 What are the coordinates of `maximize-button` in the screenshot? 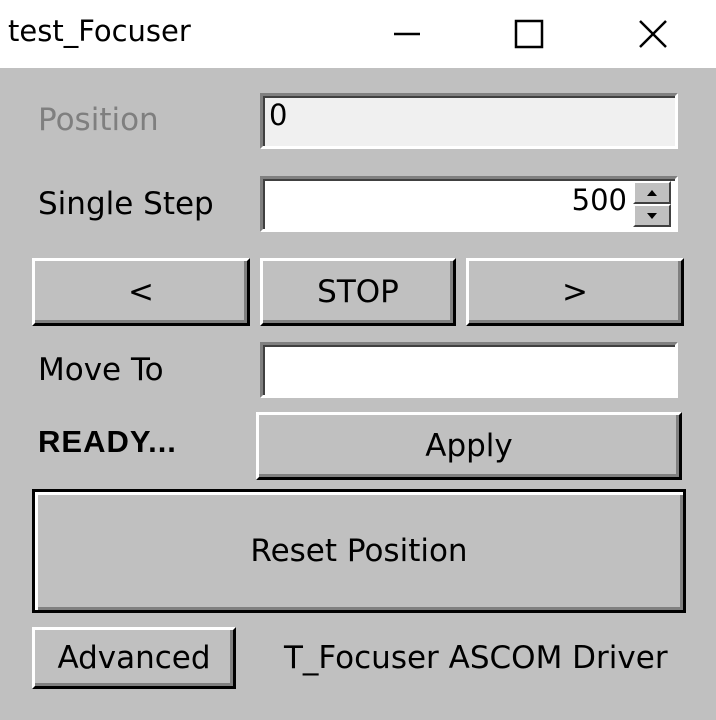 It's located at (529, 34).